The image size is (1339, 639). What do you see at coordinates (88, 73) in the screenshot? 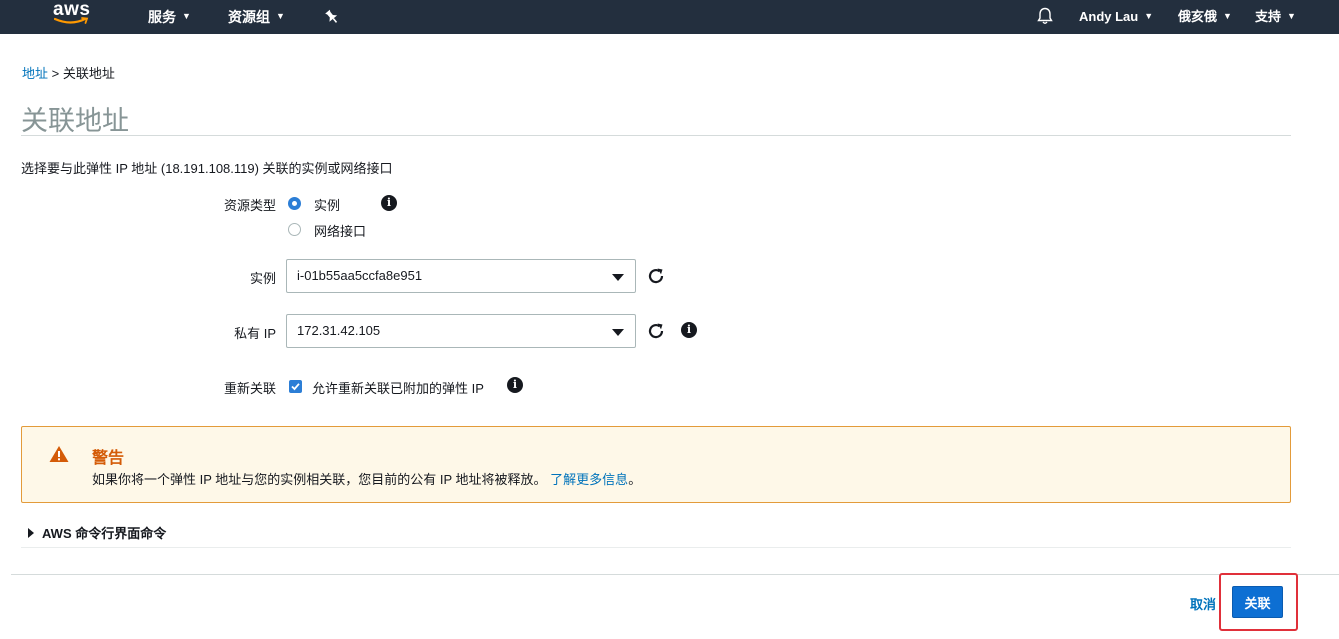
I see `breadcrumb-current: 关联地址` at bounding box center [88, 73].